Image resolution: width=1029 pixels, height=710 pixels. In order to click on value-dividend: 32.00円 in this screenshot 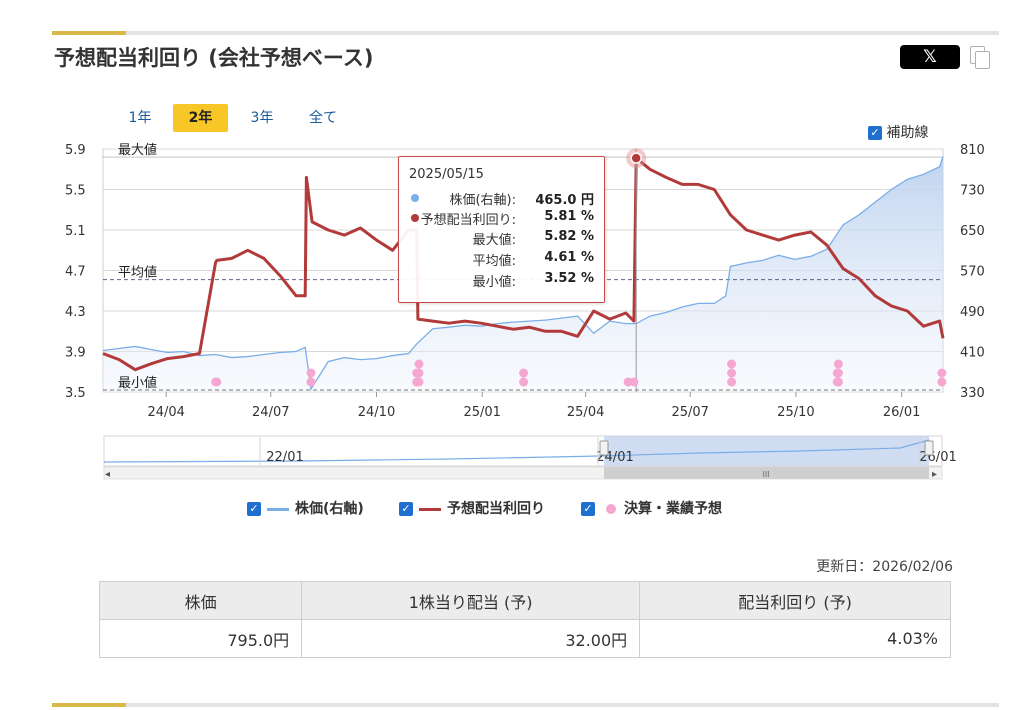, I will do `click(471, 638)`.